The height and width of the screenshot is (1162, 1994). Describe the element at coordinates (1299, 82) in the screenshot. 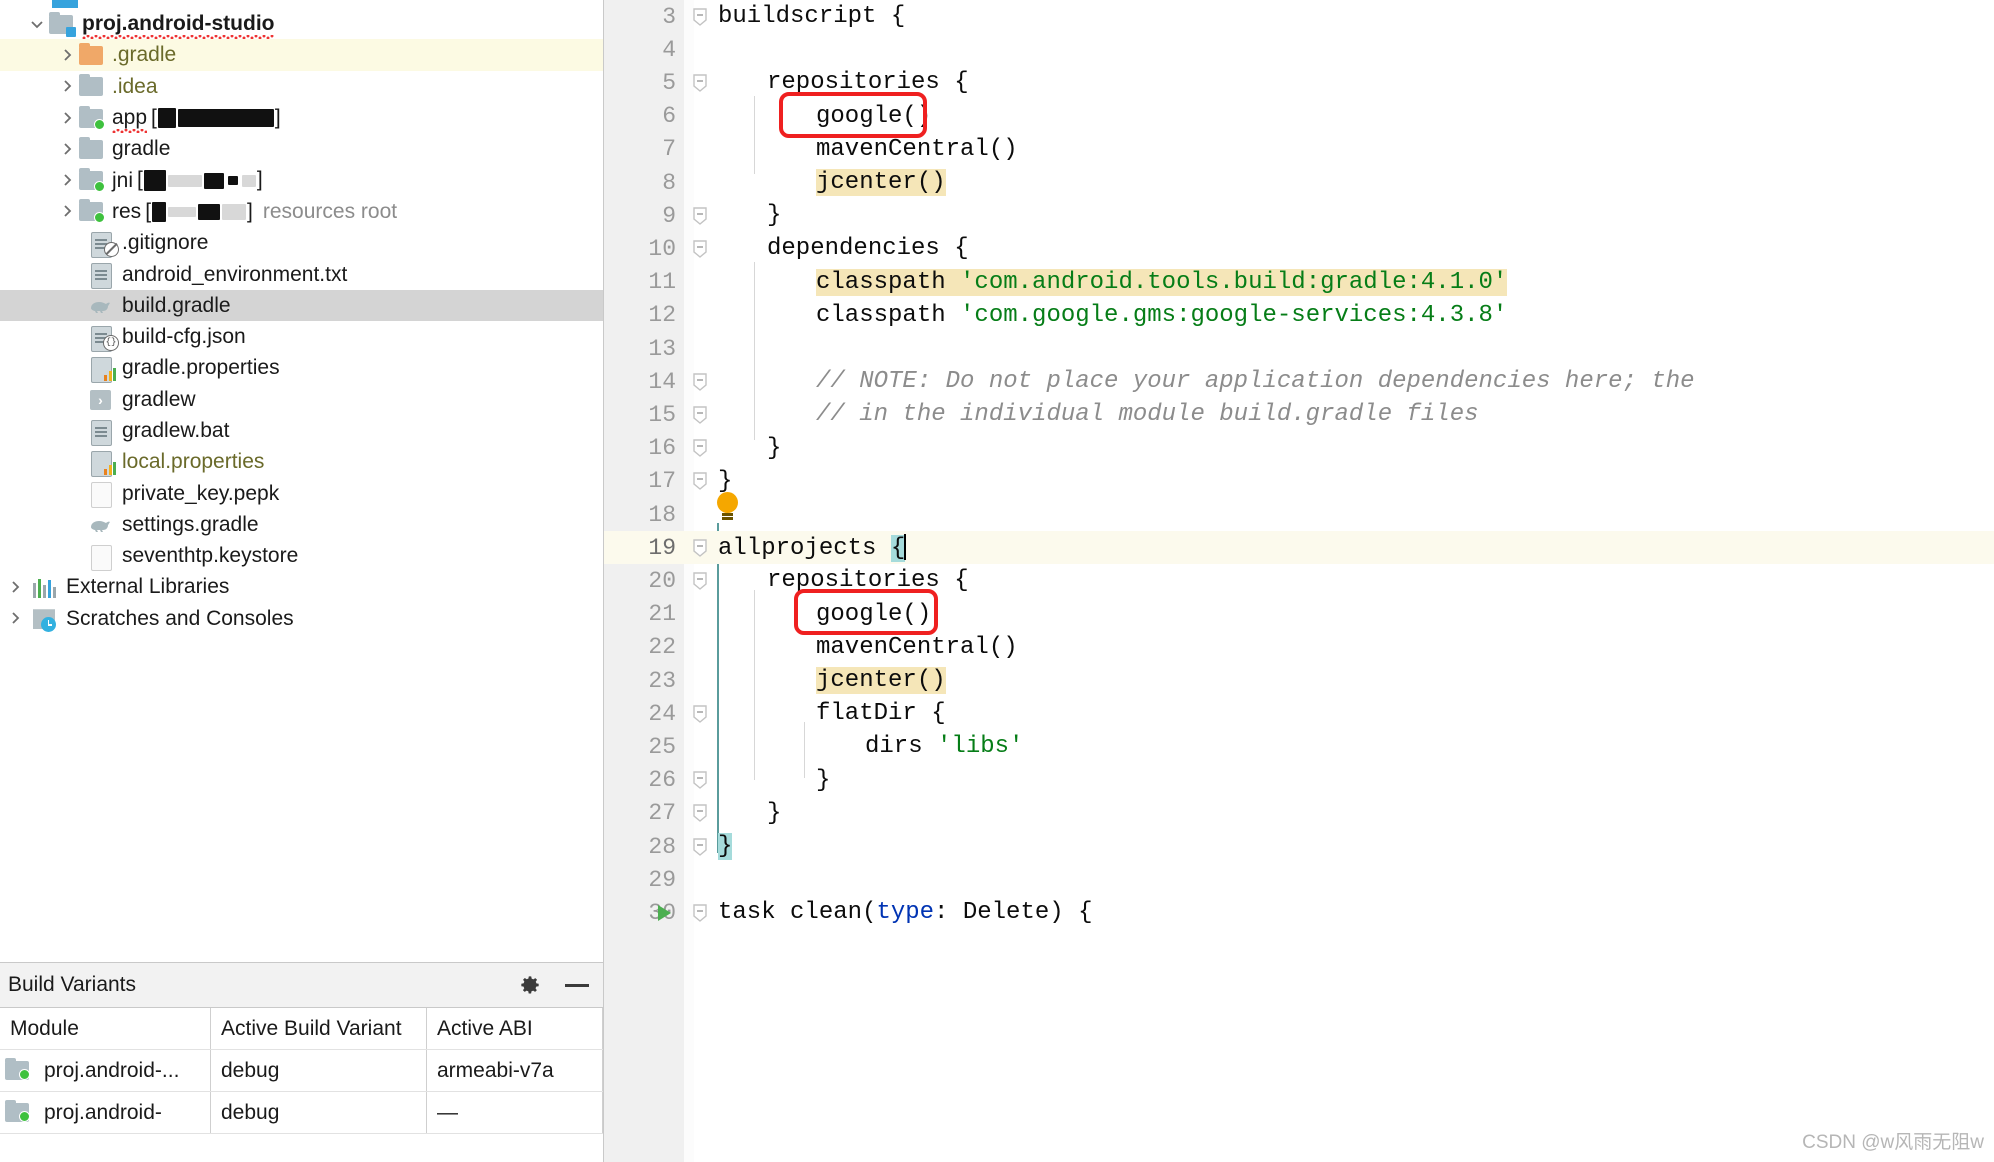

I see `code-line: 5 repositories {` at that location.